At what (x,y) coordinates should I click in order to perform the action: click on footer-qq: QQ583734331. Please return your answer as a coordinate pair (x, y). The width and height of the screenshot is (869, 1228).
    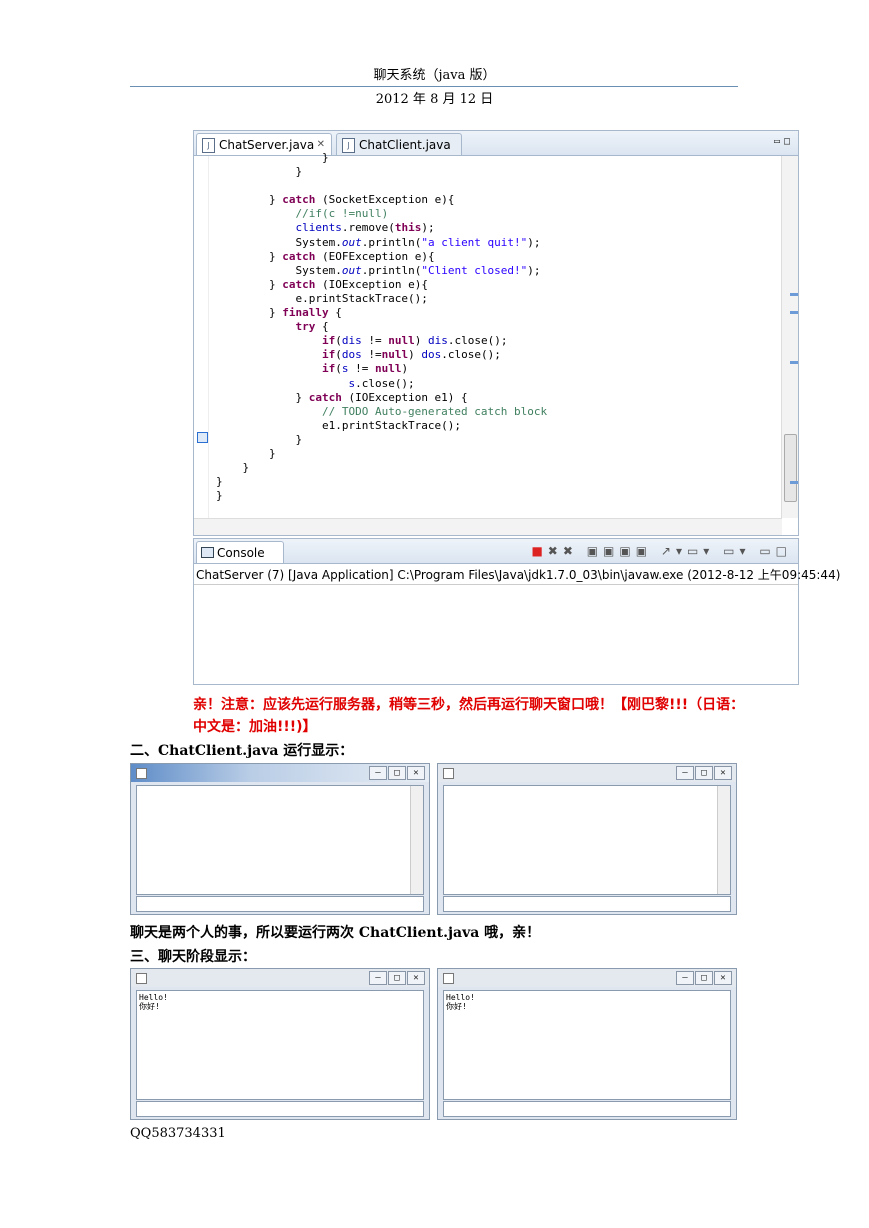
    Looking at the image, I should click on (178, 1133).